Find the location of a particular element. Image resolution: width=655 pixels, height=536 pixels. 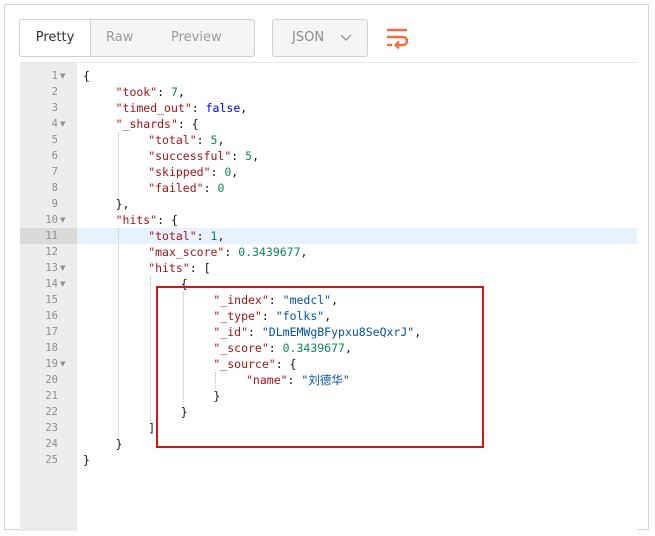

code-text: } is located at coordinates (119, 444).